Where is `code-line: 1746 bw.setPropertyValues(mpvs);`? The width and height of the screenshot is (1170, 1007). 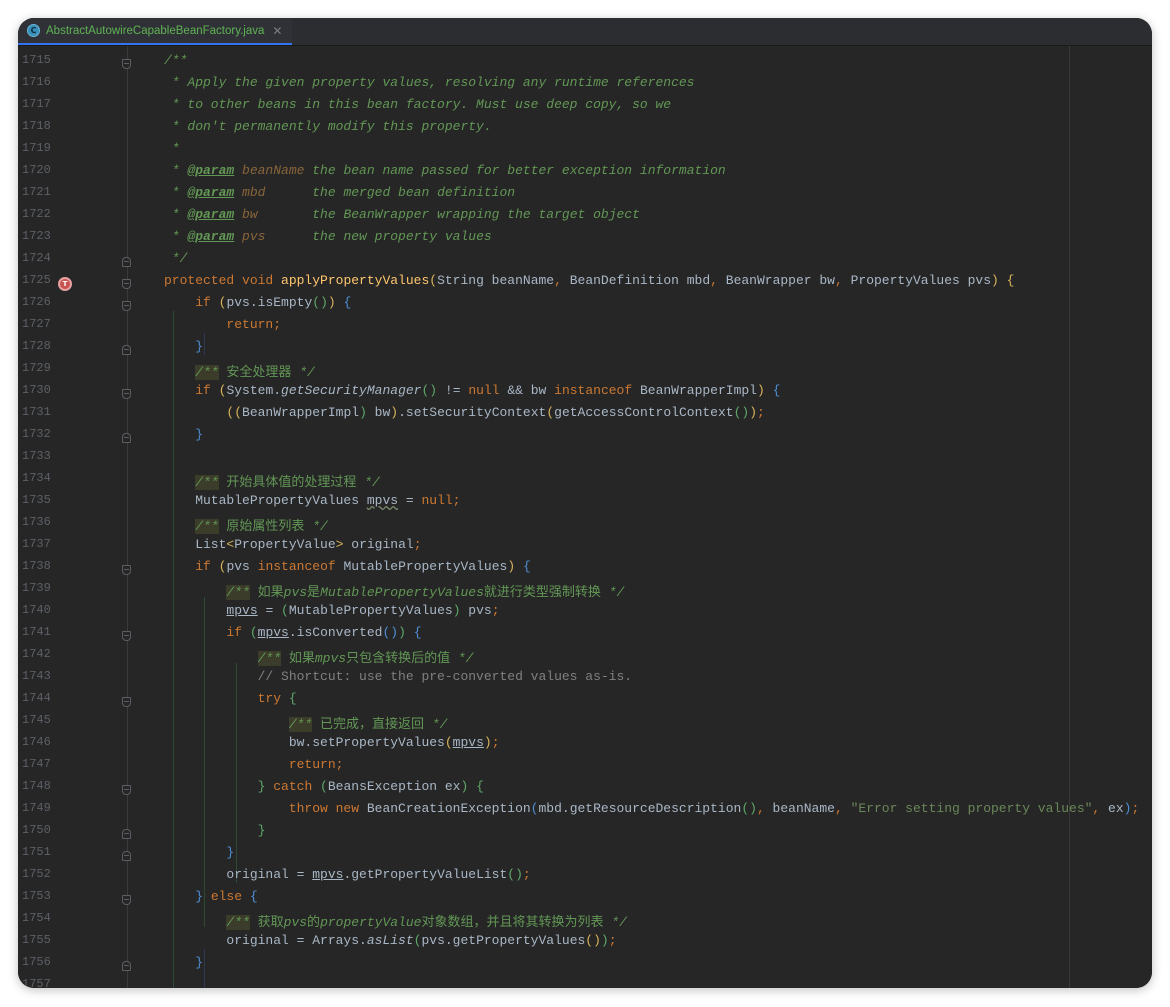 code-line: 1746 bw.setPropertyValues(mpvs); is located at coordinates (585, 746).